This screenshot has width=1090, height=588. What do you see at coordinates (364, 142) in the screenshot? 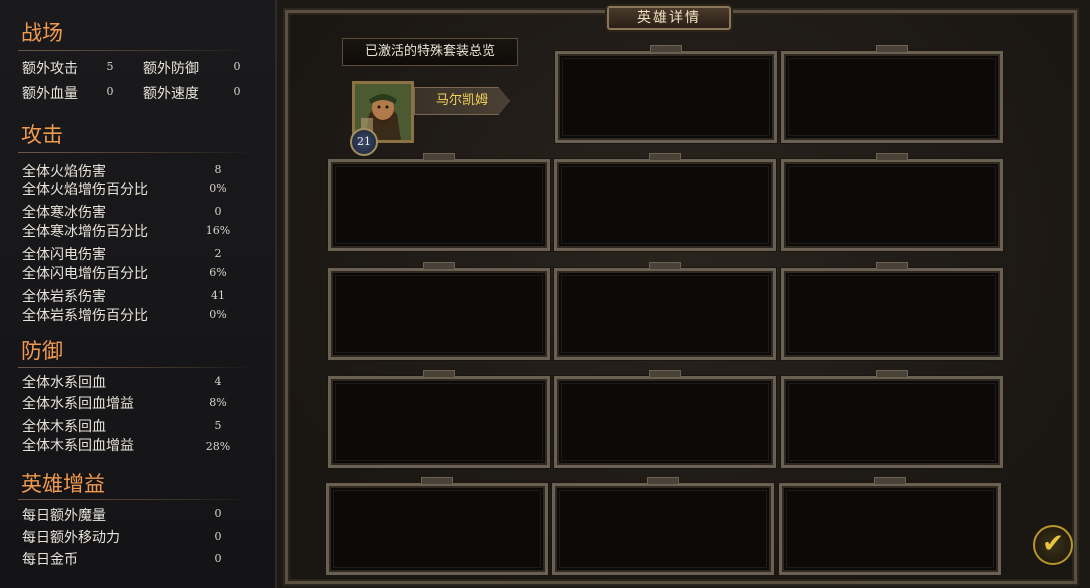
I see `hero-level-badge: 21` at bounding box center [364, 142].